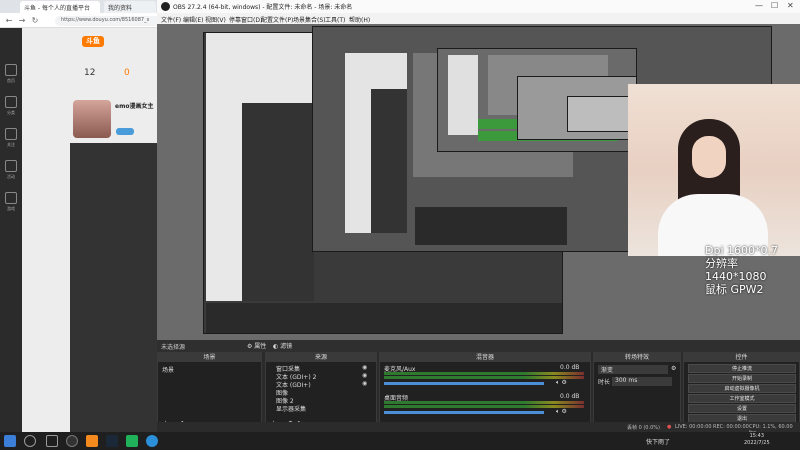 This screenshot has height=450, width=800. Describe the element at coordinates (757, 443) in the screenshot. I see `clock-date: 2022/7/25` at that location.